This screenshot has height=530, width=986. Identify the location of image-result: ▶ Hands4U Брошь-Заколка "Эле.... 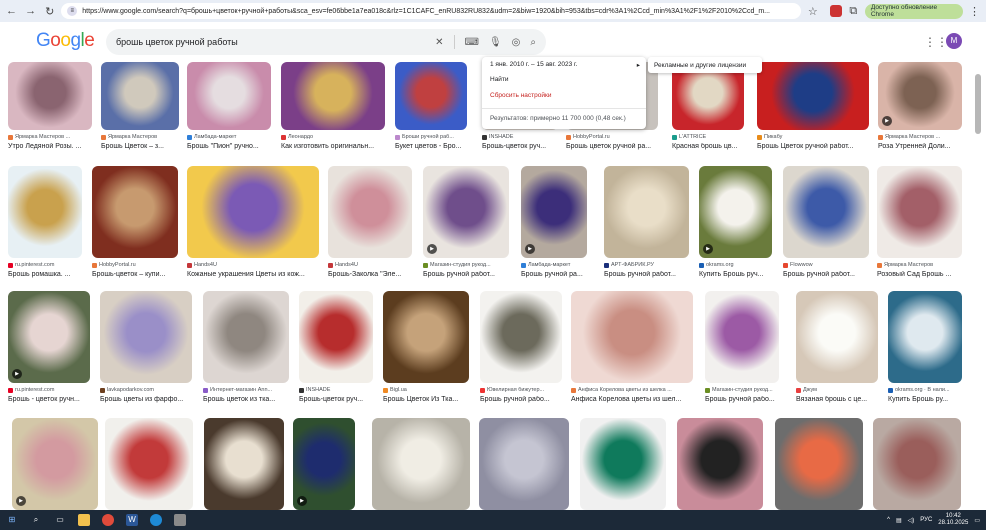
(370, 224).